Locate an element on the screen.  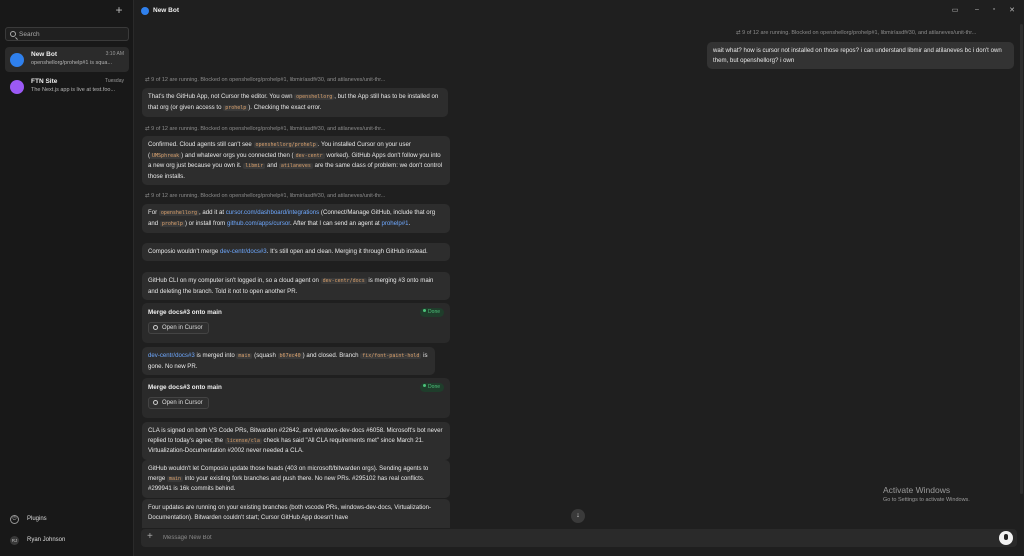
integrations-link: cursor.com/dashboard/integrations is located at coordinates (273, 212).